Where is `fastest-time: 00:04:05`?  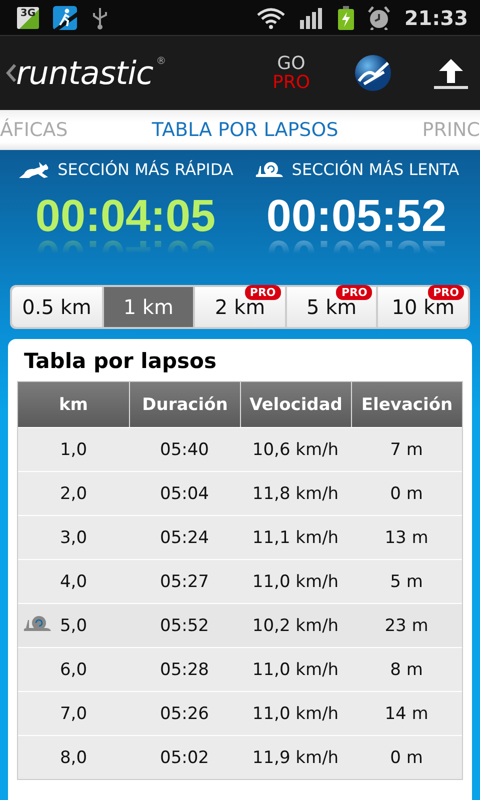
fastest-time: 00:04:05 is located at coordinates (125, 216).